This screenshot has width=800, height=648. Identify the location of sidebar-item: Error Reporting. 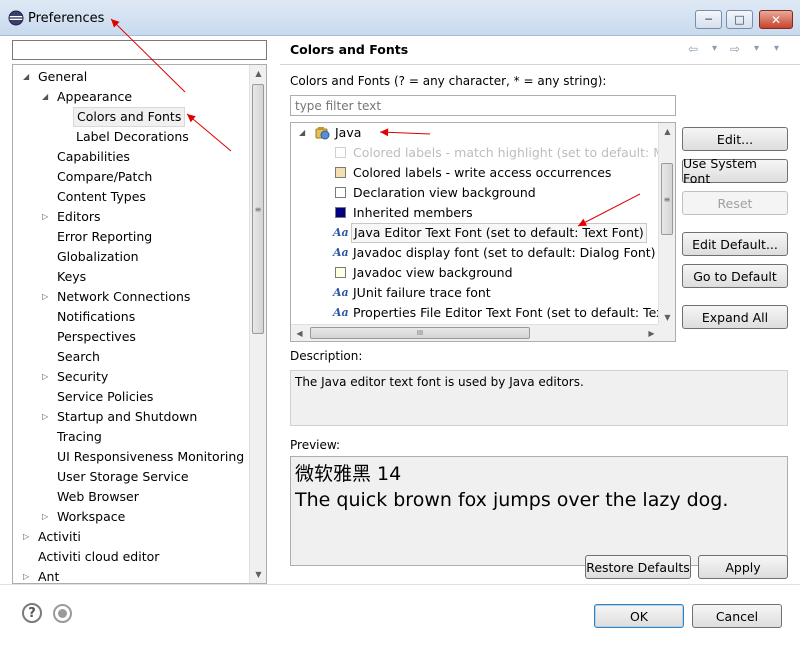
(131, 237).